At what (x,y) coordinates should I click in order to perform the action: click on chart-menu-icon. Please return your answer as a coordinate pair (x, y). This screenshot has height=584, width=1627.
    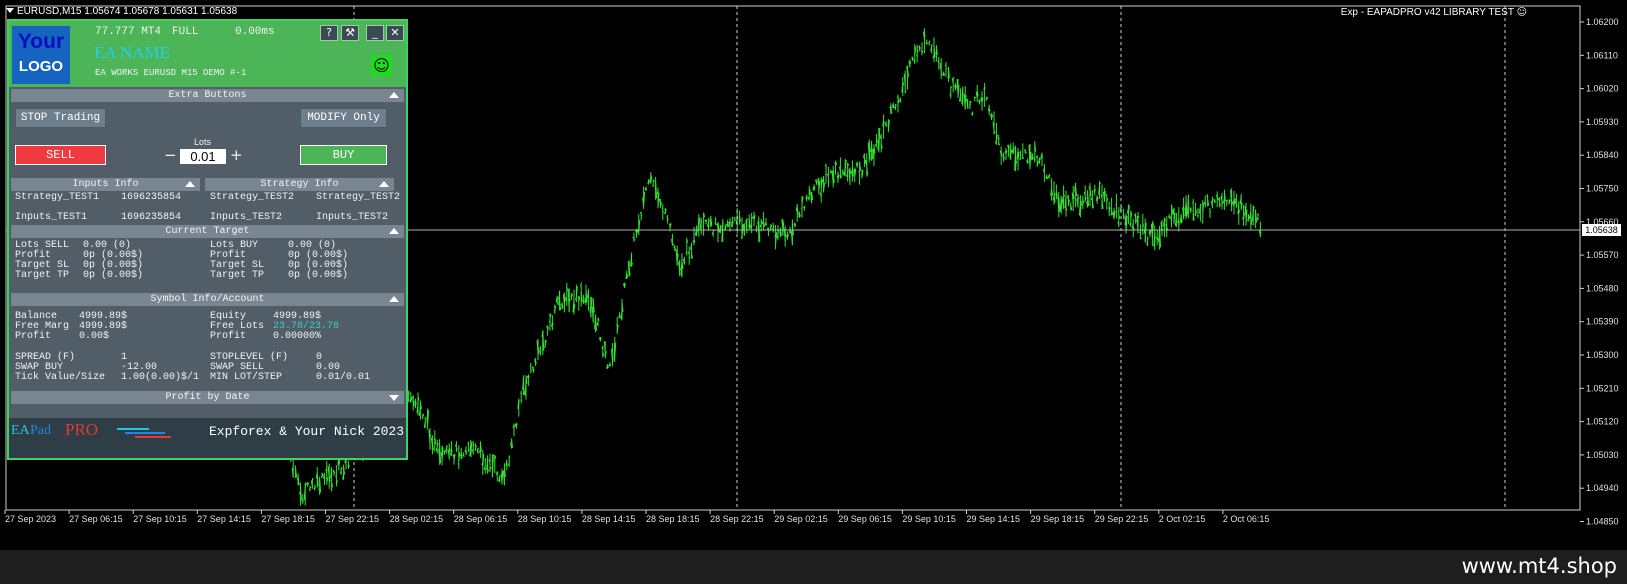
    Looking at the image, I should click on (10, 10).